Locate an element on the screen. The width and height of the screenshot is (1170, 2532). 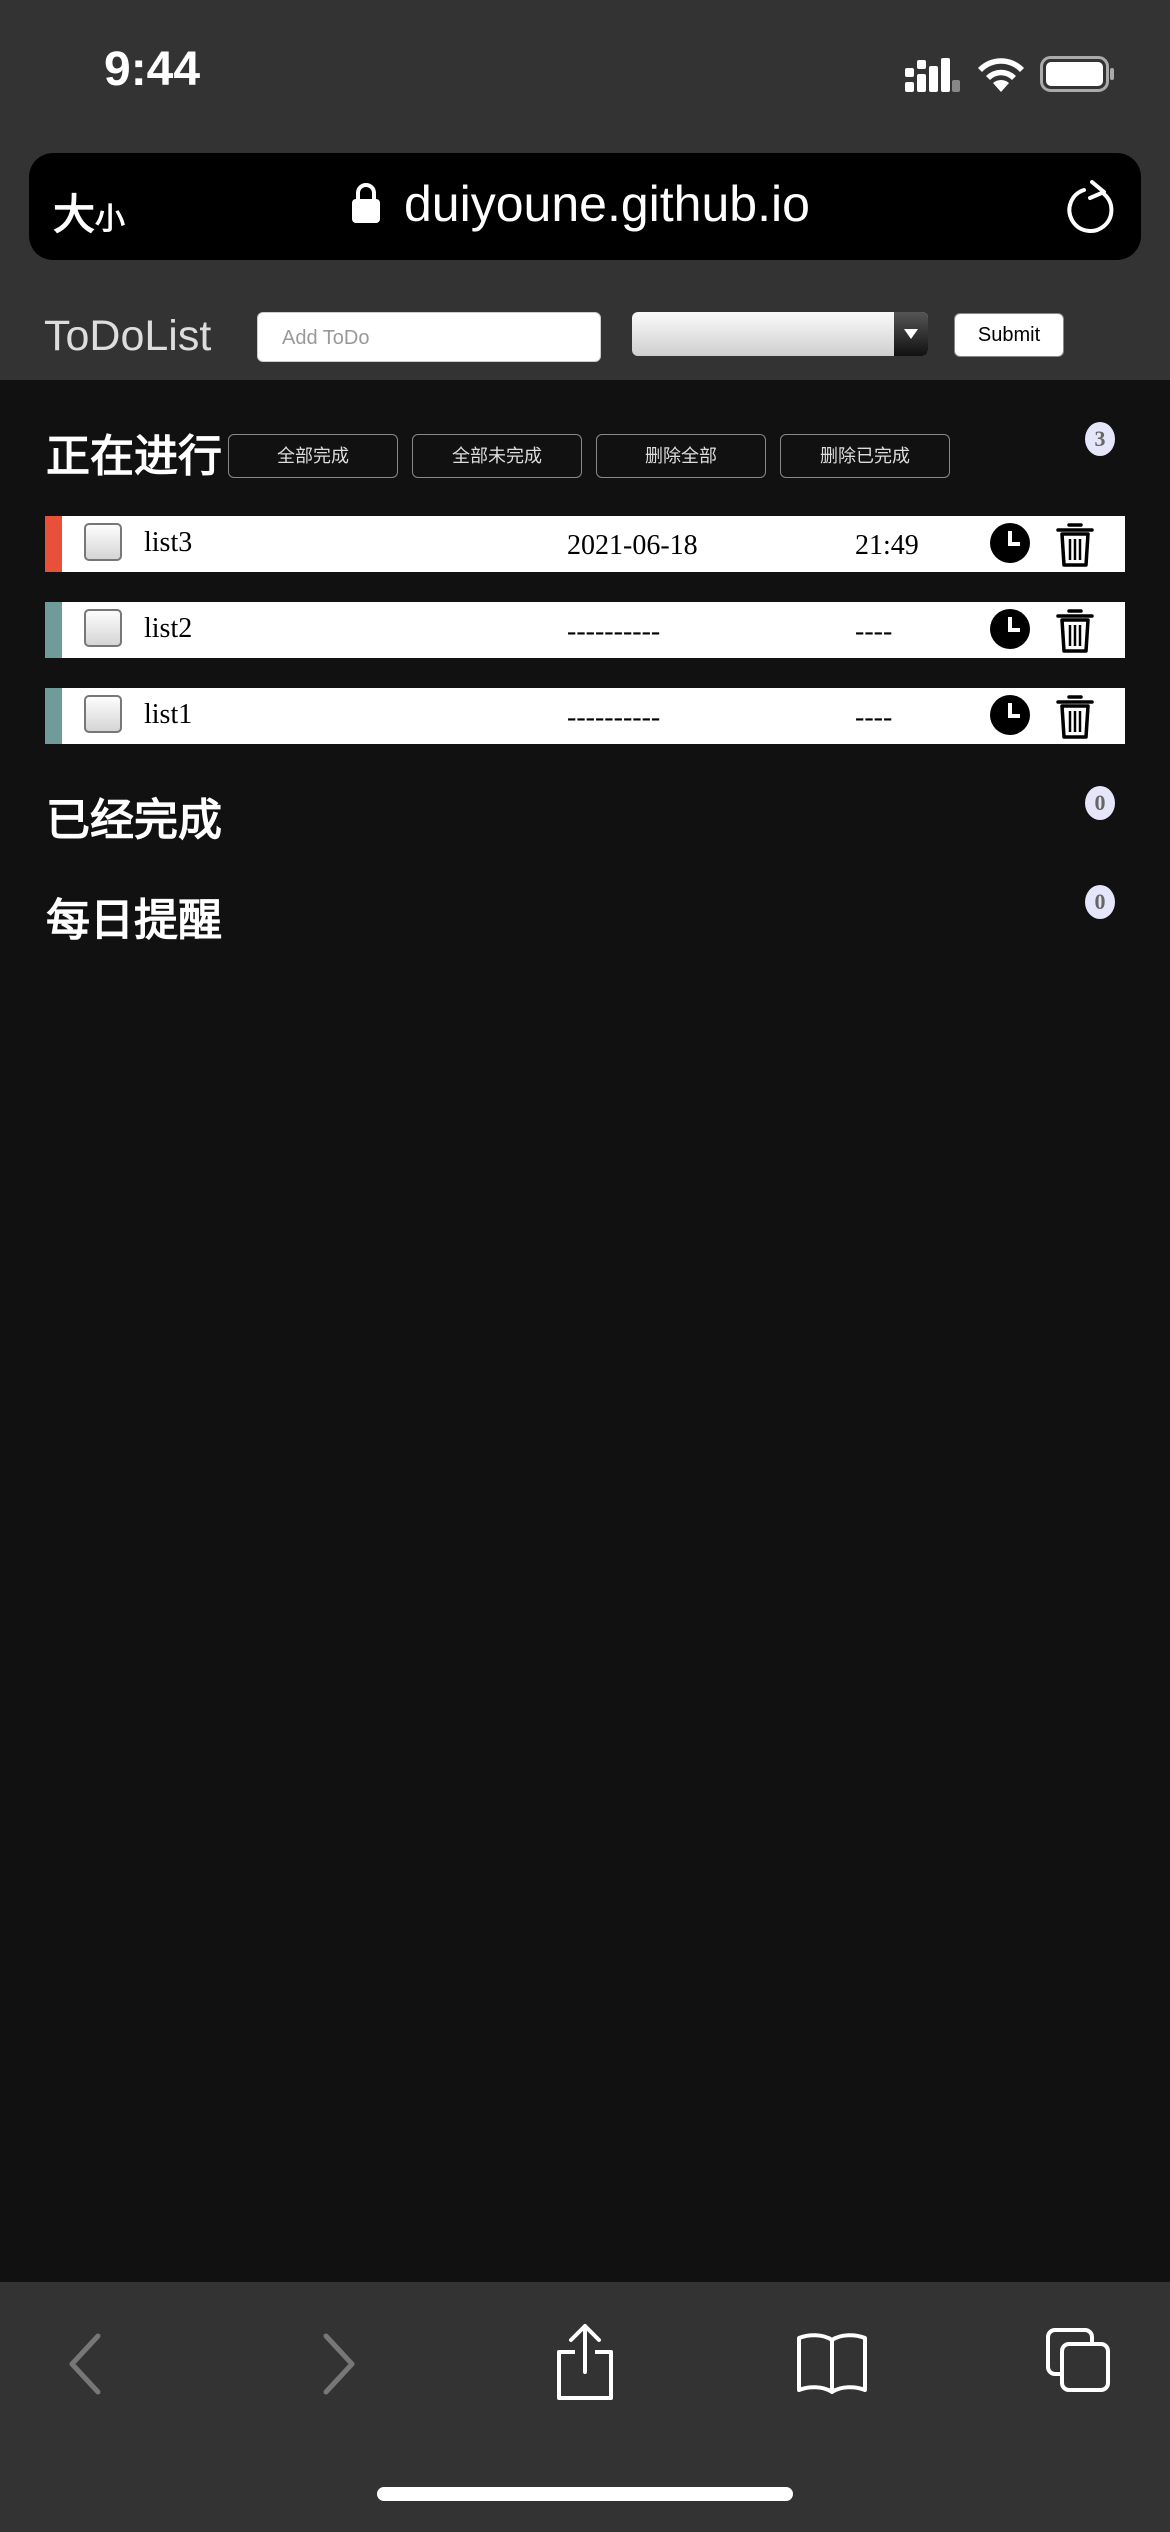
address-bar: 大小 duiyoune.github.io is located at coordinates (585, 206).